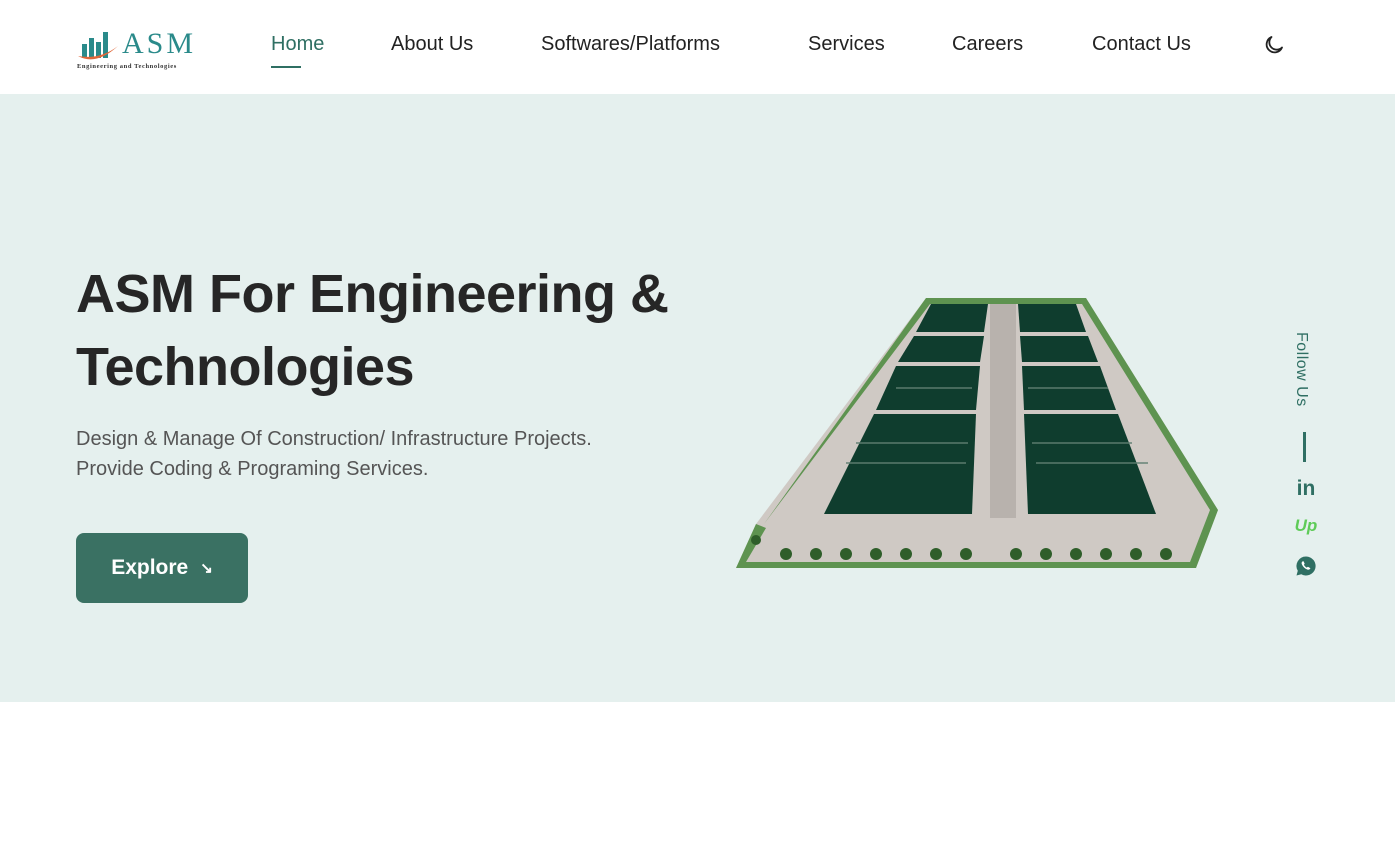 The height and width of the screenshot is (865, 1395). What do you see at coordinates (1141, 44) in the screenshot?
I see `nav-item-contact-us: Contact Us` at bounding box center [1141, 44].